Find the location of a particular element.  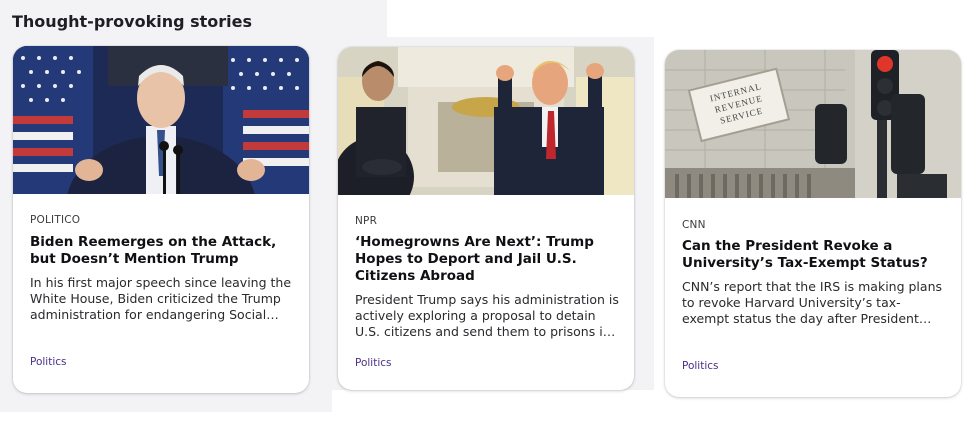

section-title: Thought-provoking stories is located at coordinates (132, 21).